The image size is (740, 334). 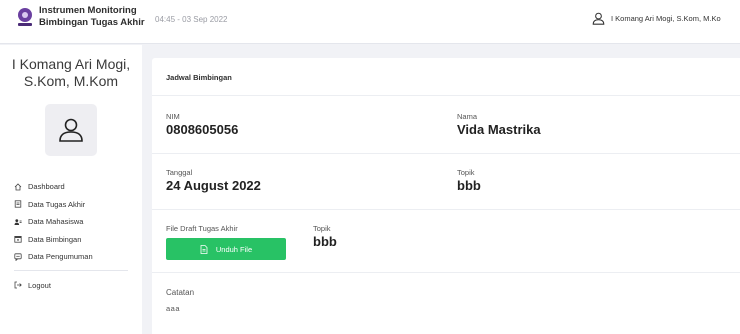 What do you see at coordinates (71, 64) in the screenshot?
I see `profile-name-line1: I Komang Ari Mogi,` at bounding box center [71, 64].